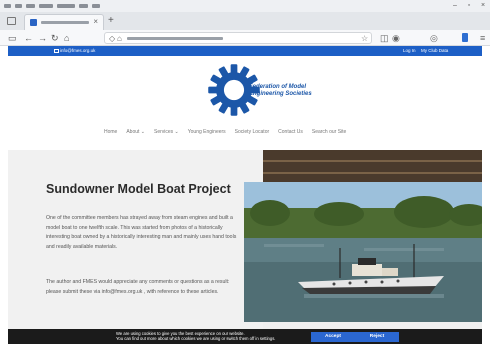 Image resolution: width=490 pixels, height=344 pixels. What do you see at coordinates (77, 51) in the screenshot?
I see `header-email-link: info@fmes.org.uk` at bounding box center [77, 51].